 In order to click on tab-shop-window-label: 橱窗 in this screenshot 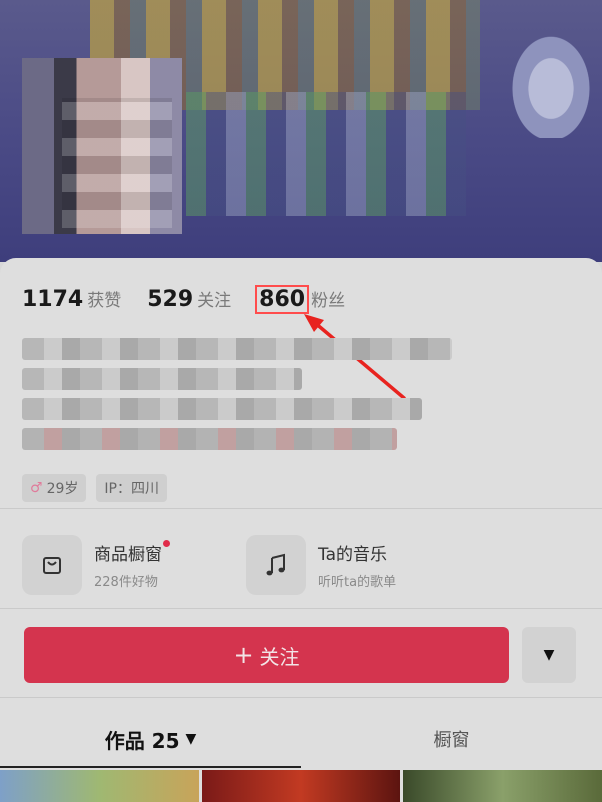, I will do `click(451, 740)`.